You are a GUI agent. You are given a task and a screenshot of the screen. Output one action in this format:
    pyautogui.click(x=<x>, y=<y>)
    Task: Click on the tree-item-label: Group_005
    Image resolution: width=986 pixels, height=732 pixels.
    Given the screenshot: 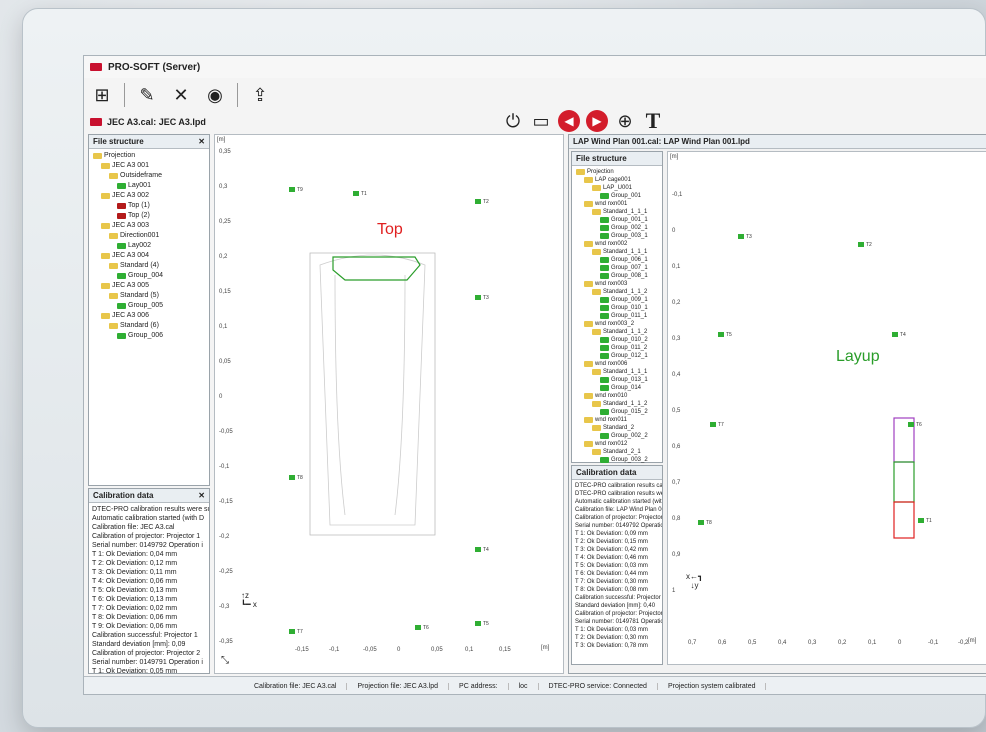 What is the action you would take?
    pyautogui.click(x=146, y=305)
    